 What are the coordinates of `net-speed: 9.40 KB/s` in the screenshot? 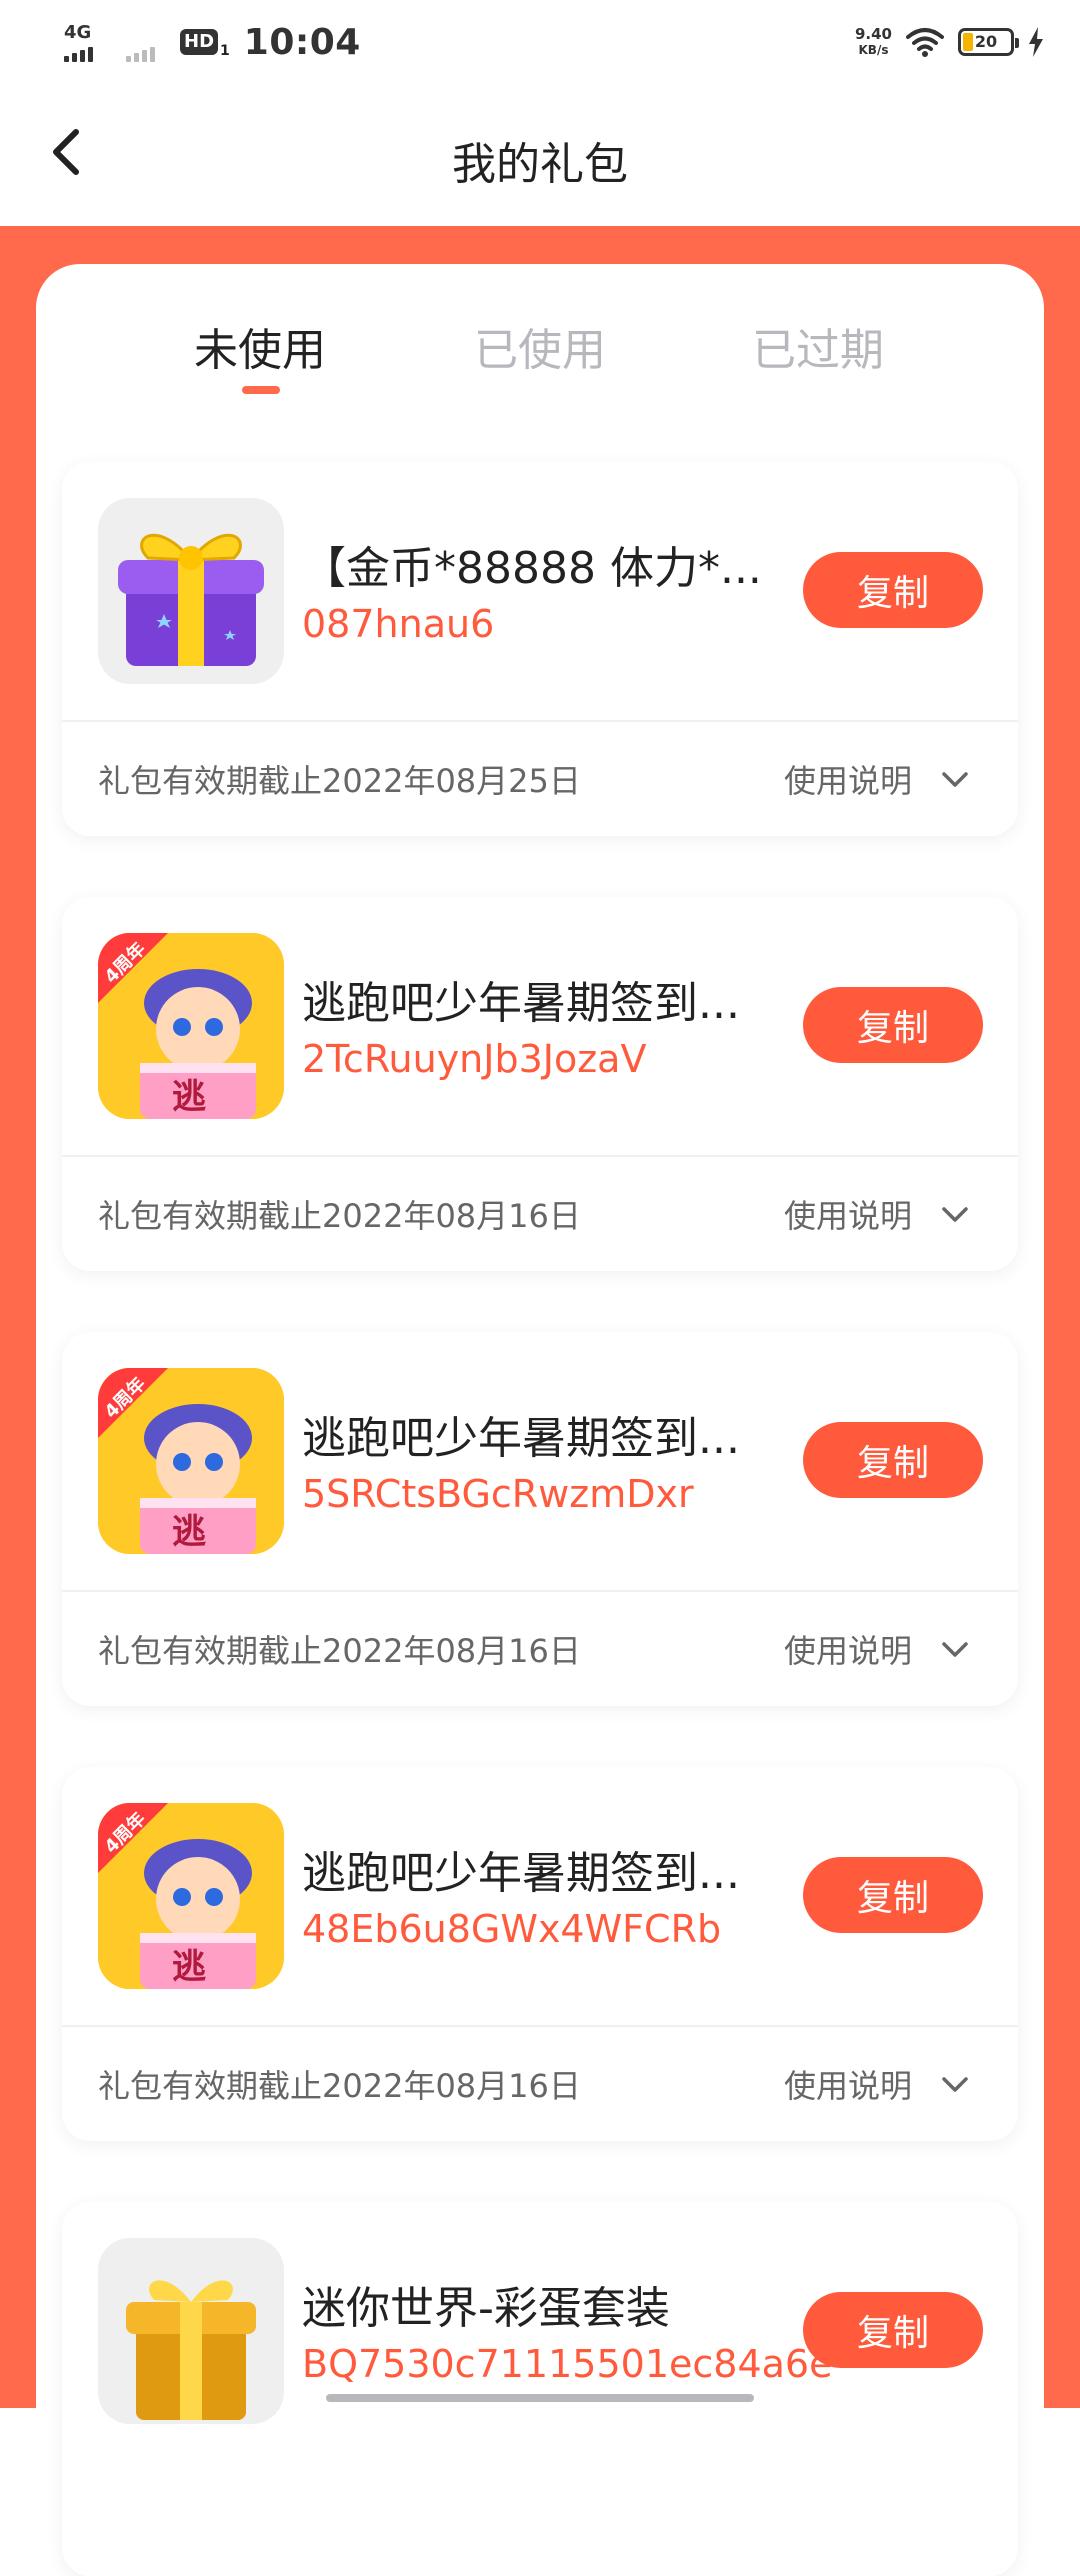 It's located at (873, 42).